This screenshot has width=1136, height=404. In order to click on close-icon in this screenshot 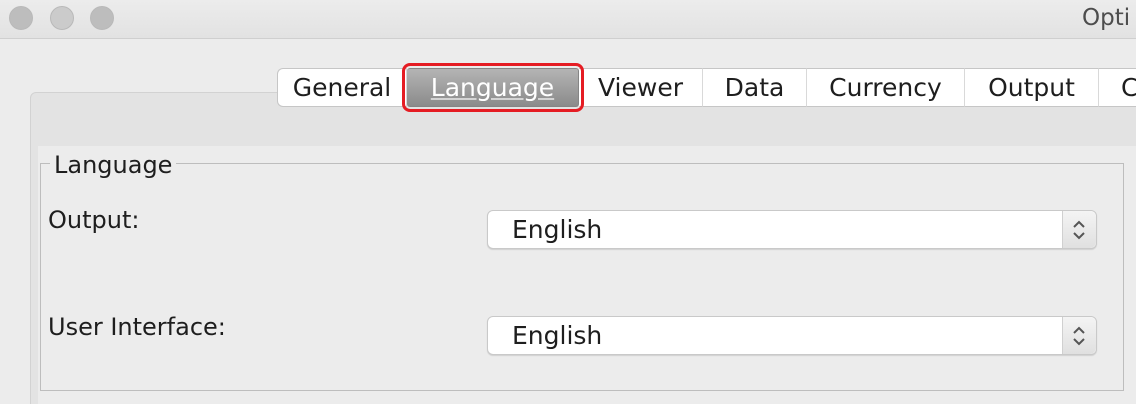, I will do `click(21, 18)`.